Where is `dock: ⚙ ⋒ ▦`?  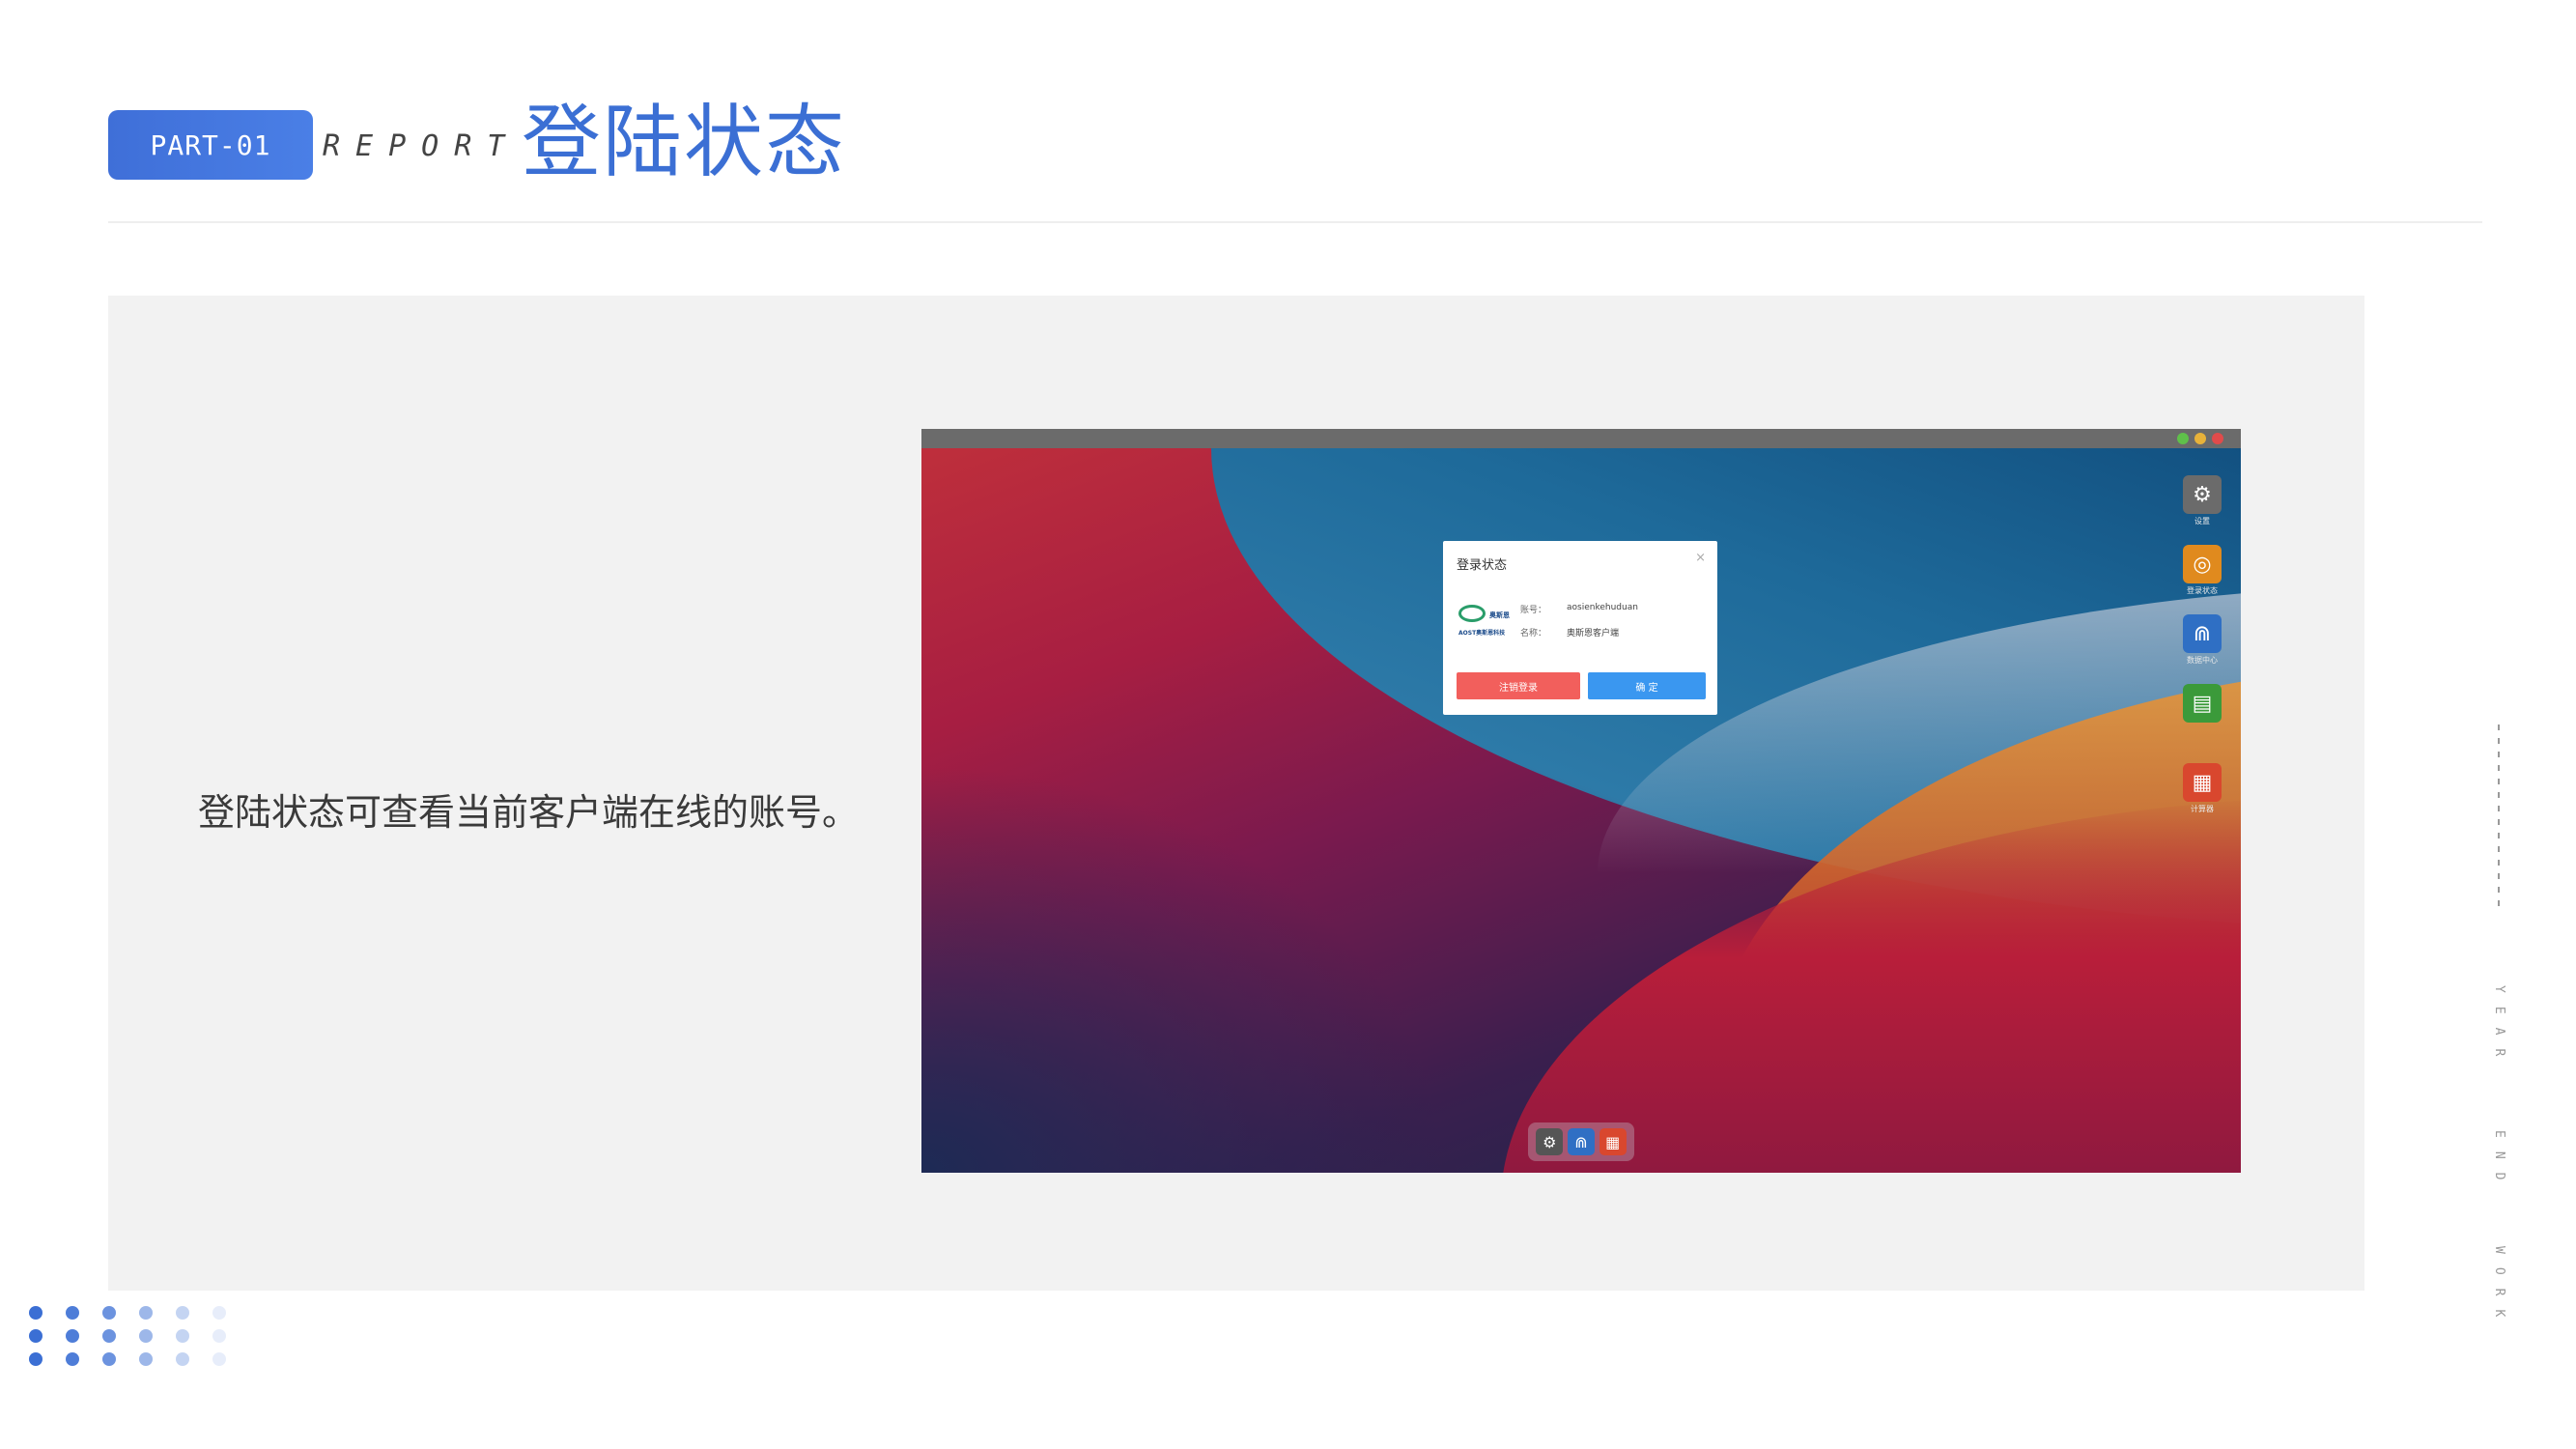 dock: ⚙ ⋒ ▦ is located at coordinates (1581, 1141).